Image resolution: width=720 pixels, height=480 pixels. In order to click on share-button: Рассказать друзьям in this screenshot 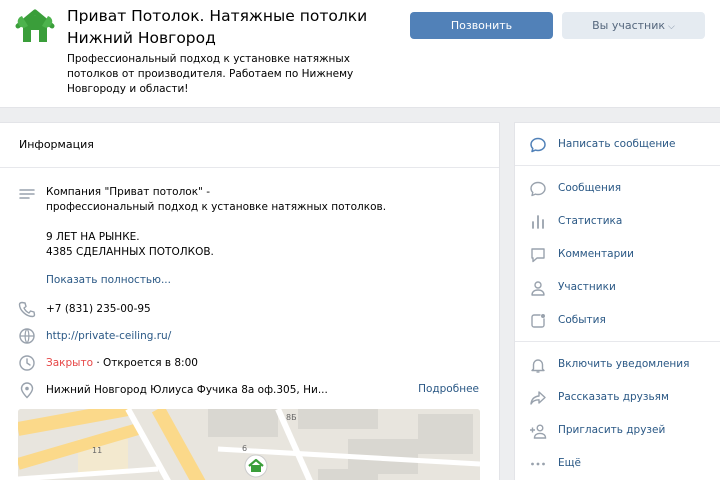, I will do `click(617, 398)`.